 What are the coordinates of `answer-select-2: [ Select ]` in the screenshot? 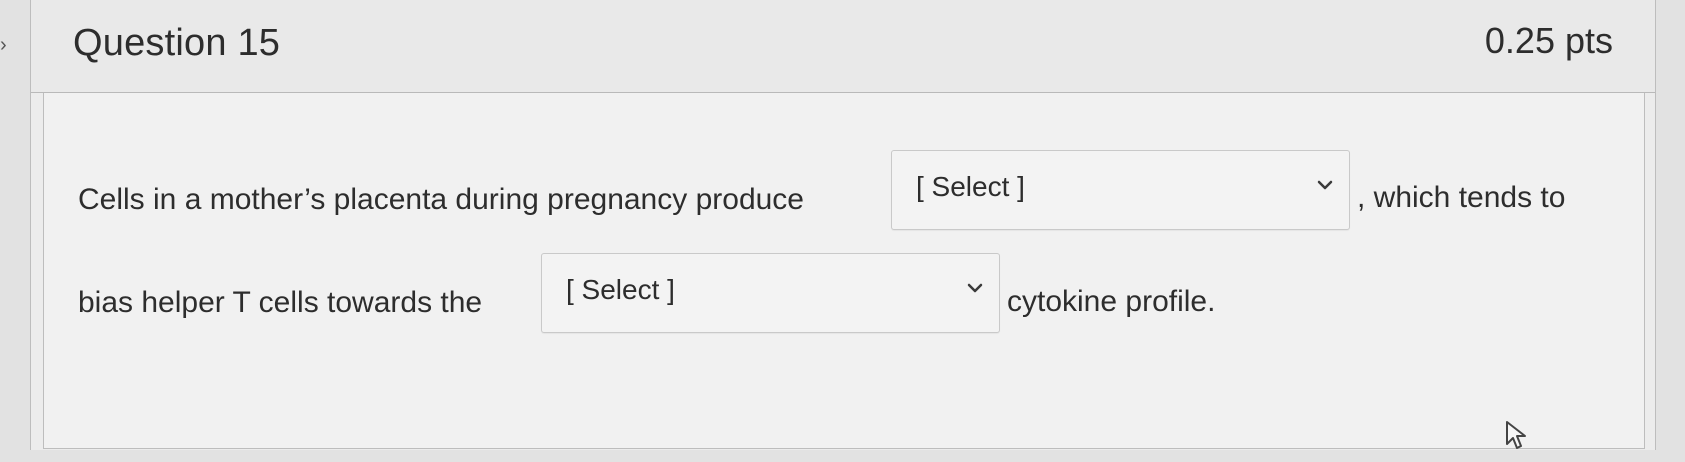 It's located at (770, 293).